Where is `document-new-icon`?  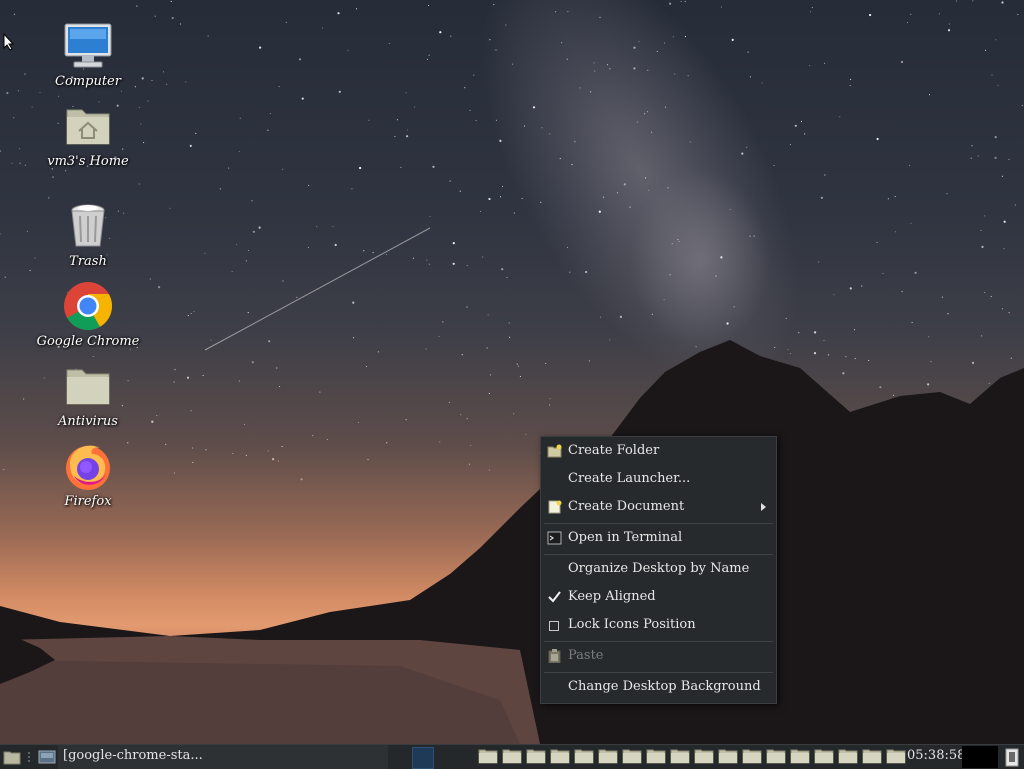 document-new-icon is located at coordinates (555, 507).